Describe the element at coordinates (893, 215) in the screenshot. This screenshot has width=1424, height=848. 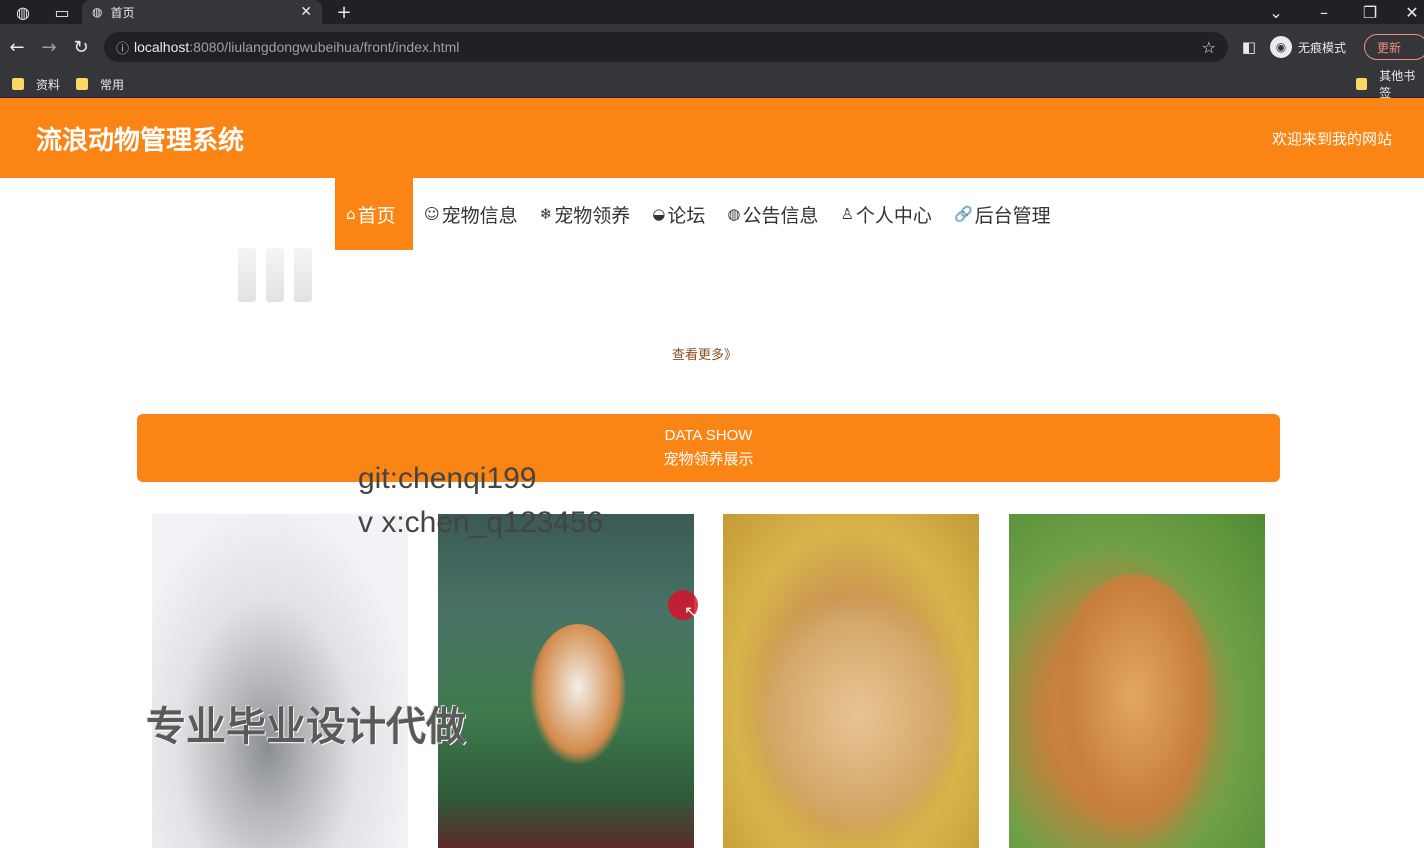
I see `nav-label: 个人中心` at that location.